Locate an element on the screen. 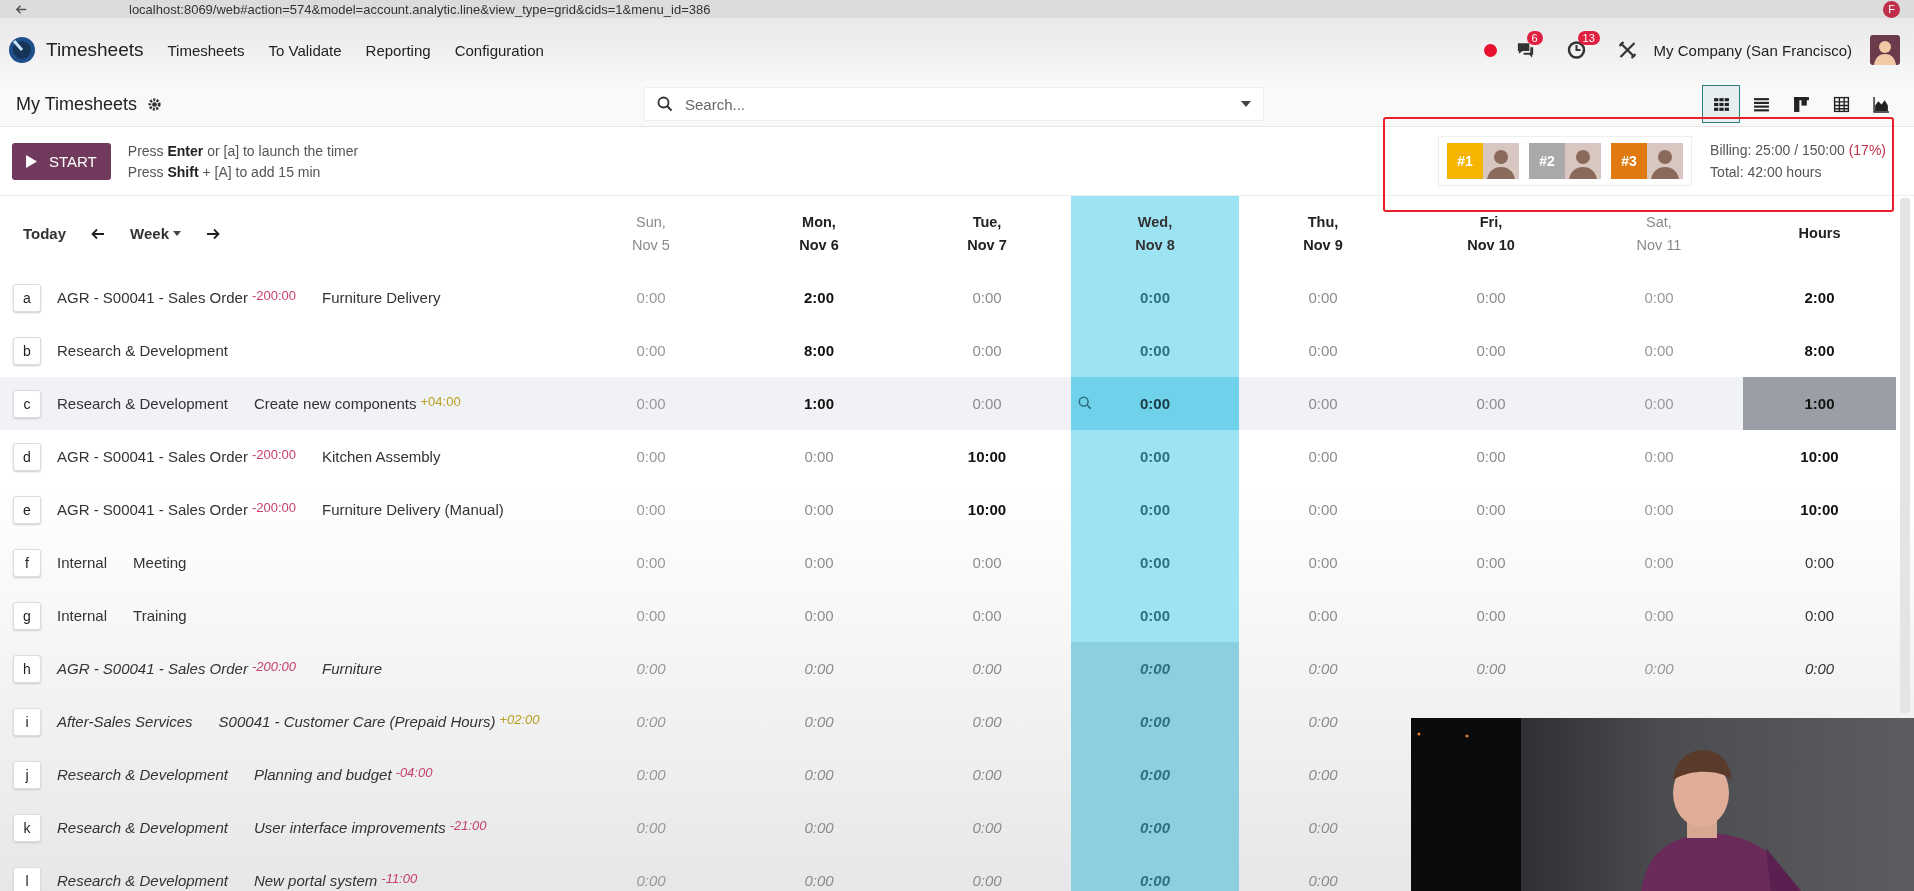  menu-item: To Validate is located at coordinates (305, 50).